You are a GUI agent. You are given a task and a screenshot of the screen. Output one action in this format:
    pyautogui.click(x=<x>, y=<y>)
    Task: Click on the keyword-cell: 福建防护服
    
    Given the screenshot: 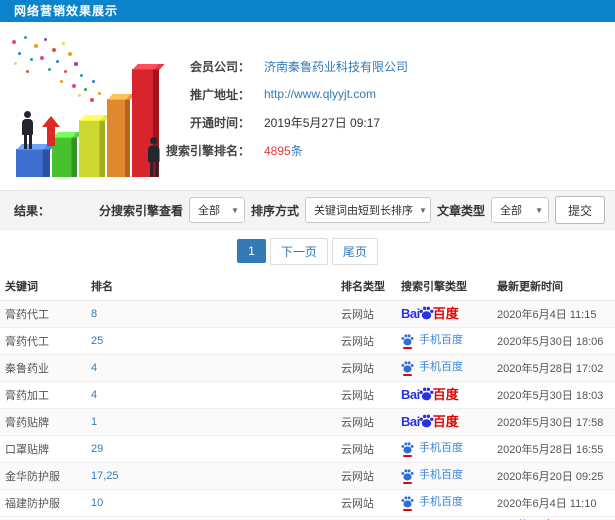 What is the action you would take?
    pyautogui.click(x=43, y=503)
    